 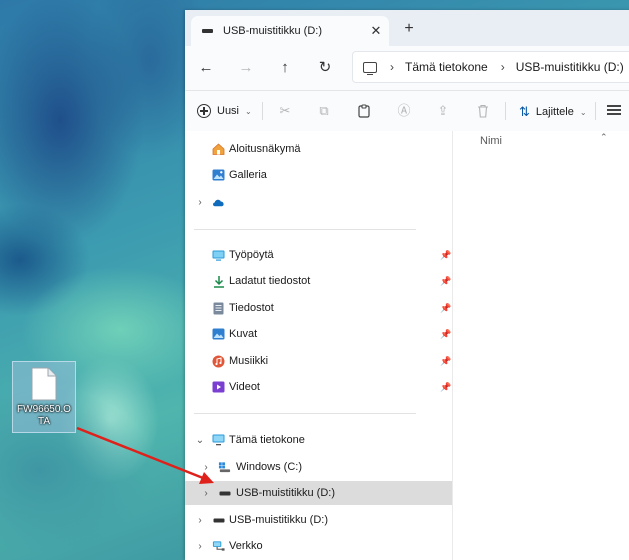 I want to click on sidebar-item-label: Windows (C:), so click(x=269, y=467).